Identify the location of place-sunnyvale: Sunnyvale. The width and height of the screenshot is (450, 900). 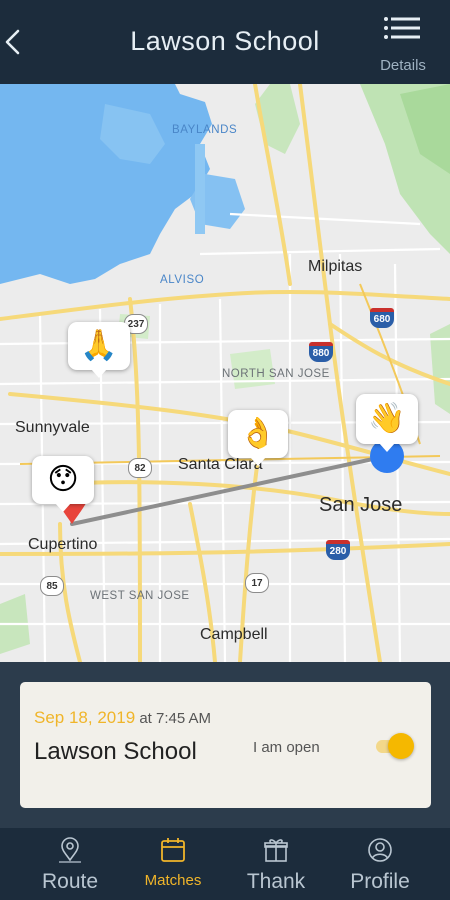
(52, 427).